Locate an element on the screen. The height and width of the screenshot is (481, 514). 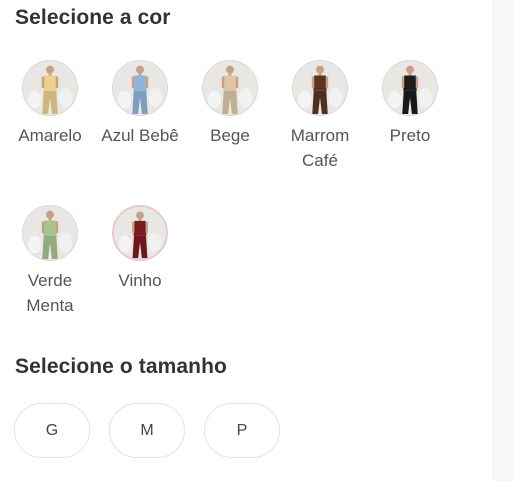
color-swatch-marrom-cafe: Marrom Café is located at coordinates (320, 116).